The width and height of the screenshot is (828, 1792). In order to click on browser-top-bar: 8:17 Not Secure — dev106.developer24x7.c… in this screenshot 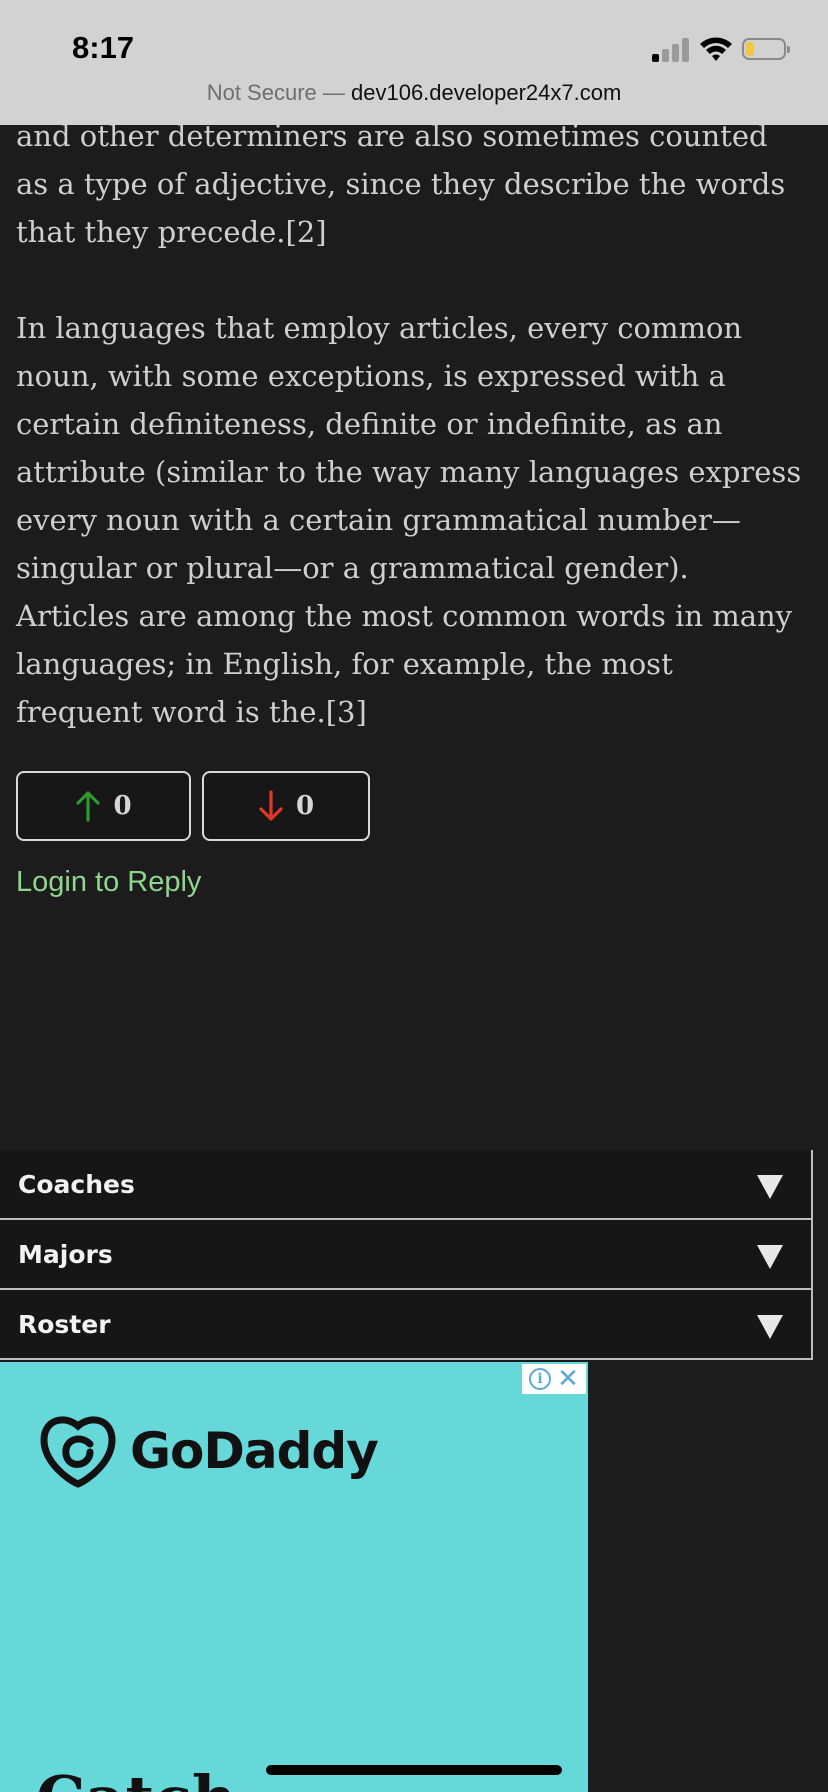, I will do `click(414, 62)`.